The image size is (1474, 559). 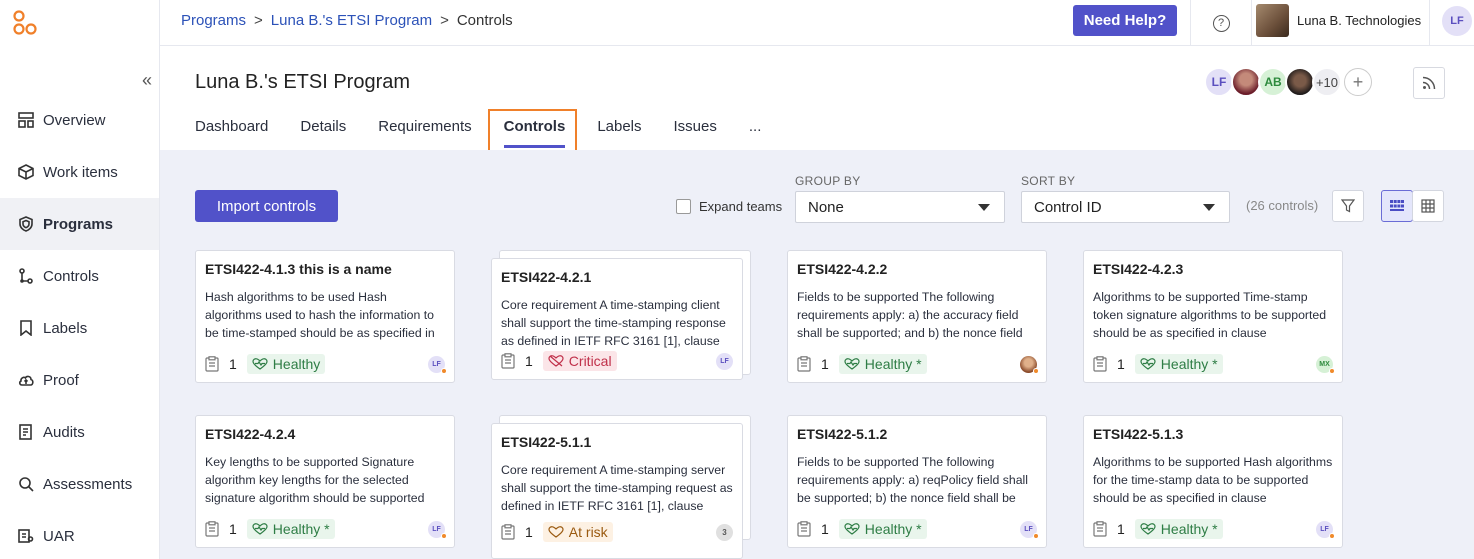 I want to click on controls-count: (26 controls), so click(x=1282, y=205).